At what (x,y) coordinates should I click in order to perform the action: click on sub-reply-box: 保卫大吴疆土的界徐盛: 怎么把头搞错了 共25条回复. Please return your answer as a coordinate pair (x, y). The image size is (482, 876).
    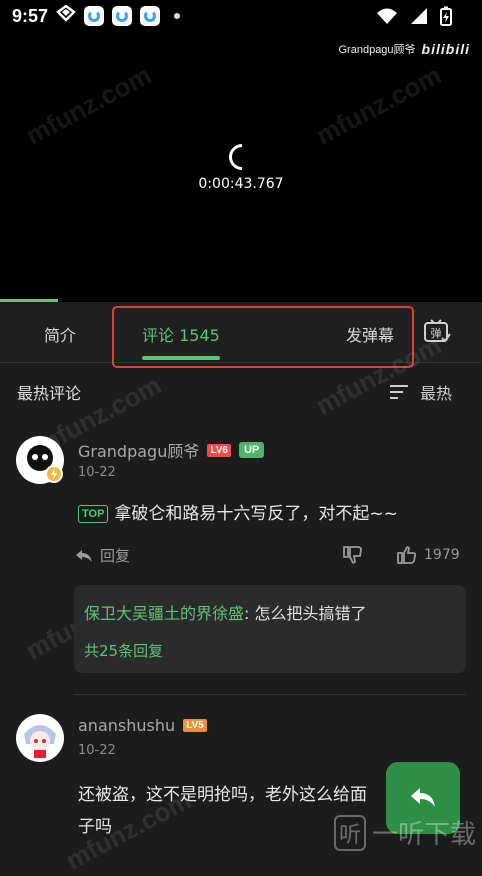
    Looking at the image, I should click on (270, 629).